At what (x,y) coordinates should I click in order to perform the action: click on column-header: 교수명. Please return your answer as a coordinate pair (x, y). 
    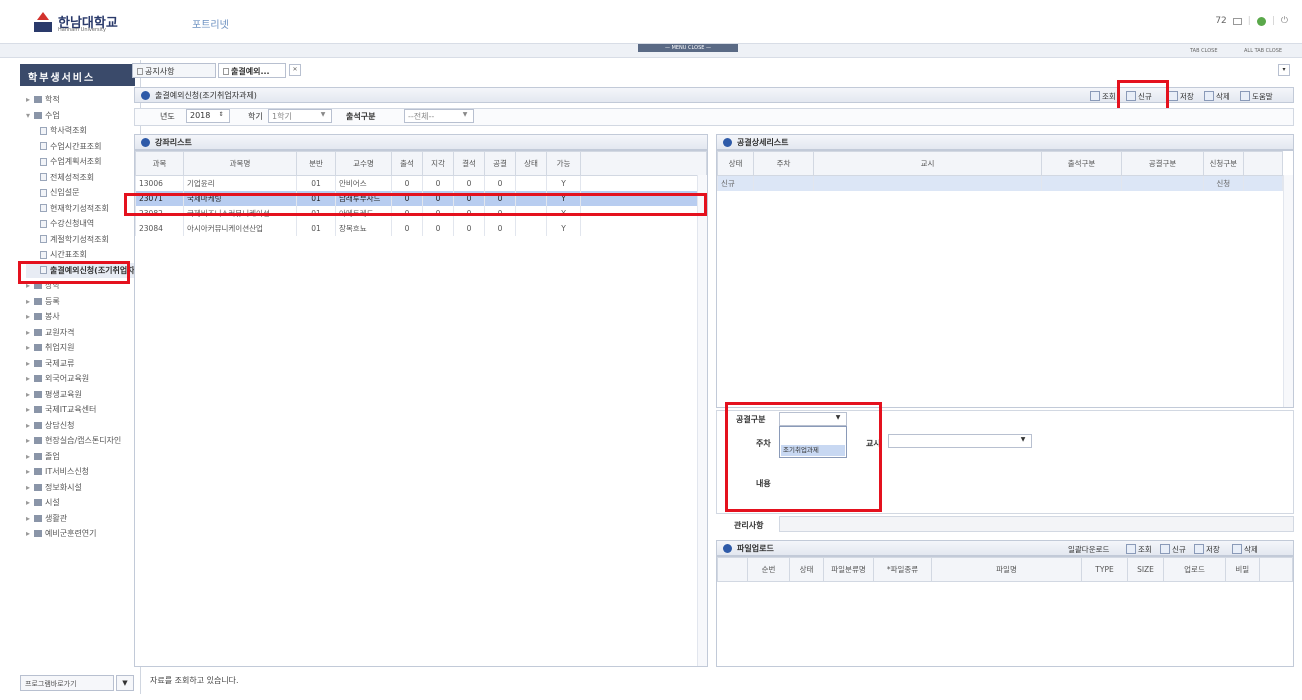
    Looking at the image, I should click on (363, 163).